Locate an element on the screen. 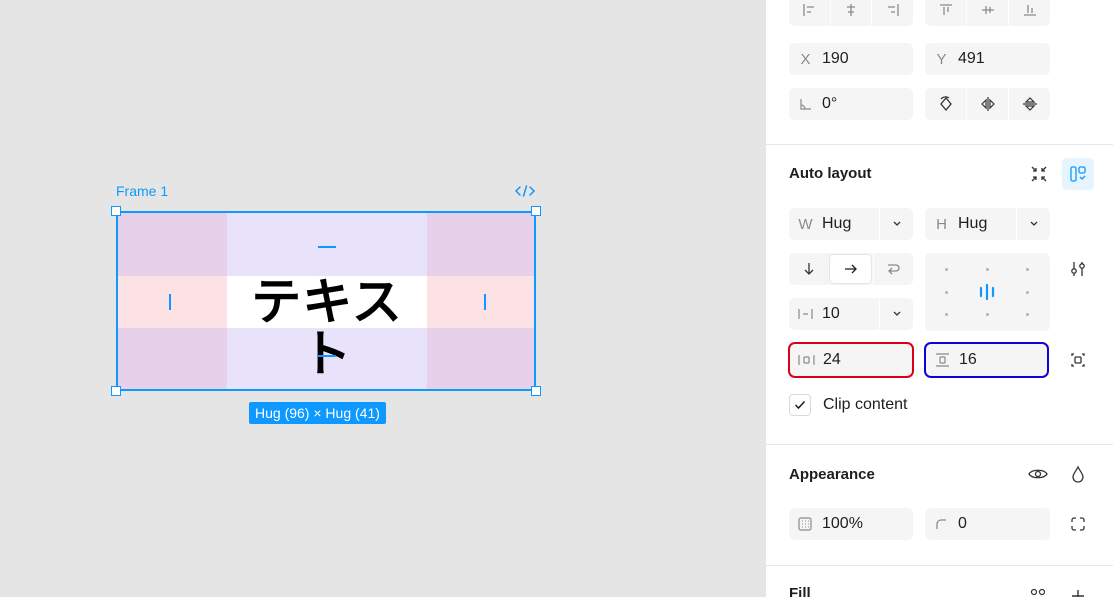  gap-value: 10 is located at coordinates (850, 314).